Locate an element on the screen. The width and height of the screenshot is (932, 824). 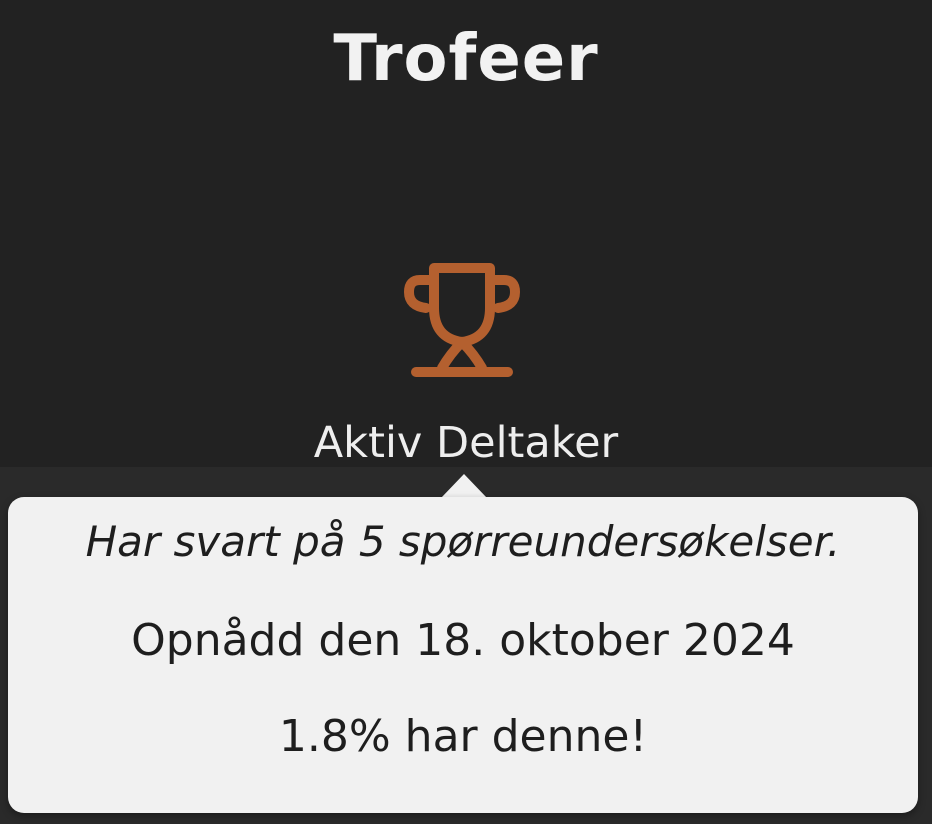
tooltip-arrow is located at coordinates (464, 486).